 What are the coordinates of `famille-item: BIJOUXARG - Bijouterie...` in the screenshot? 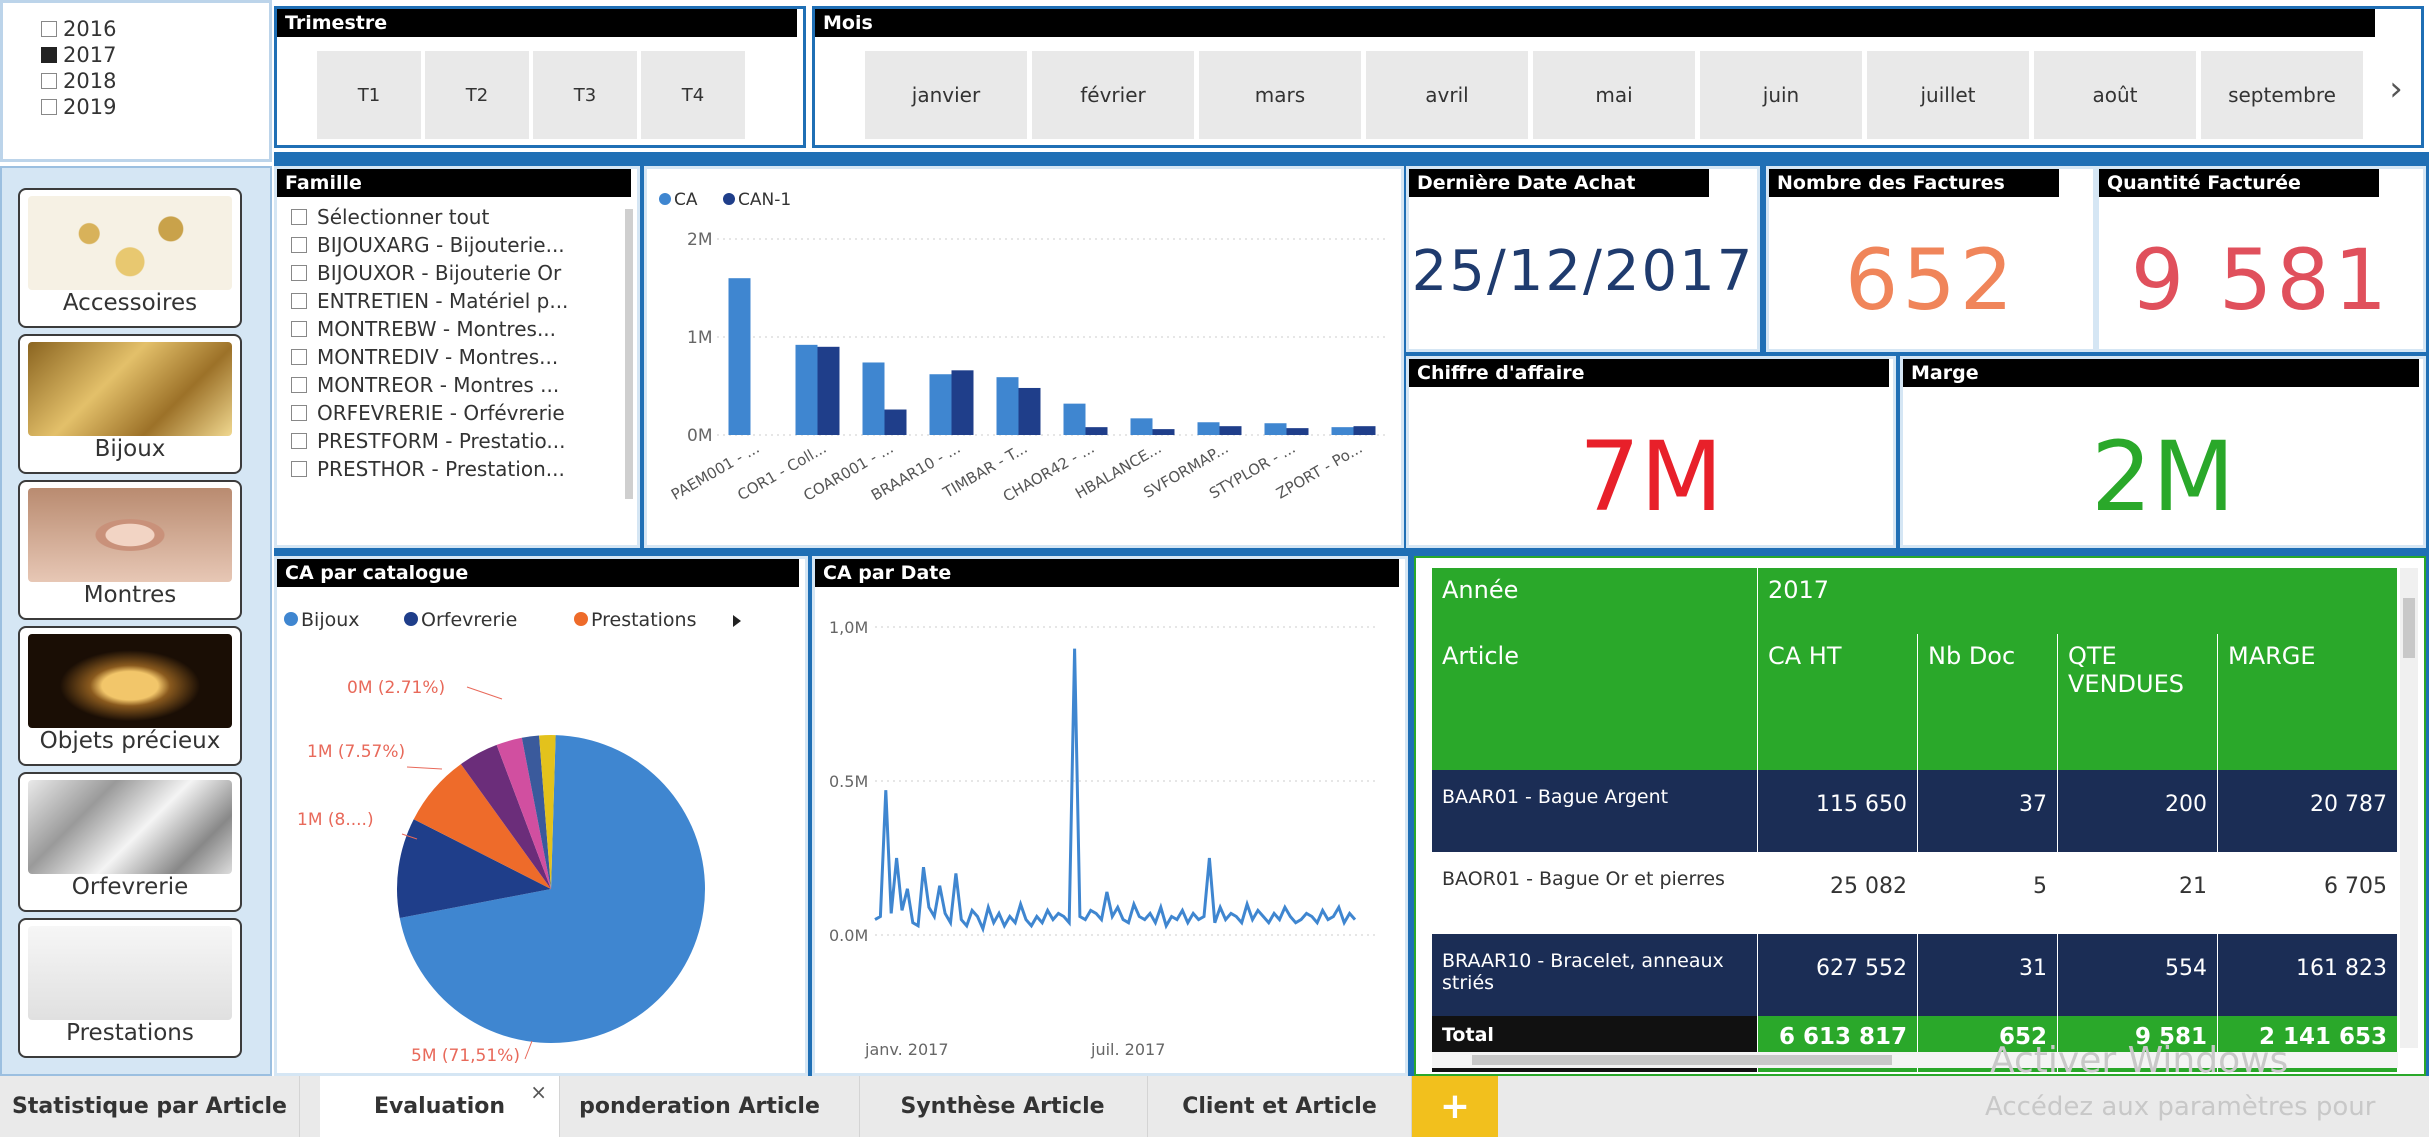 It's located at (467, 245).